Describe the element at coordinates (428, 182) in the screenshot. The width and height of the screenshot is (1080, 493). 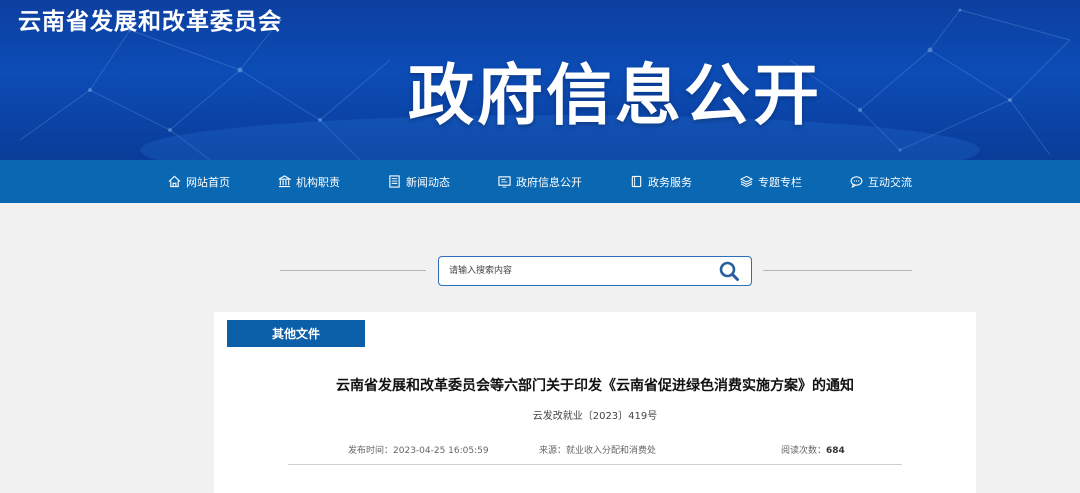
I see `nav-item-label: 新闻动态` at that location.